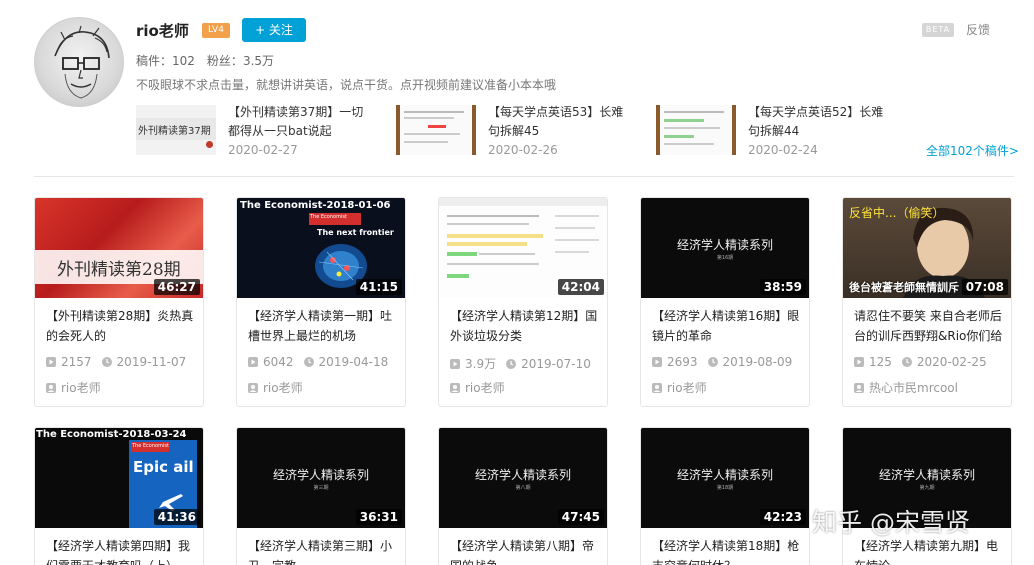 This screenshot has height=565, width=1034. I want to click on recent-post-date: 2020-02-26, so click(523, 150).